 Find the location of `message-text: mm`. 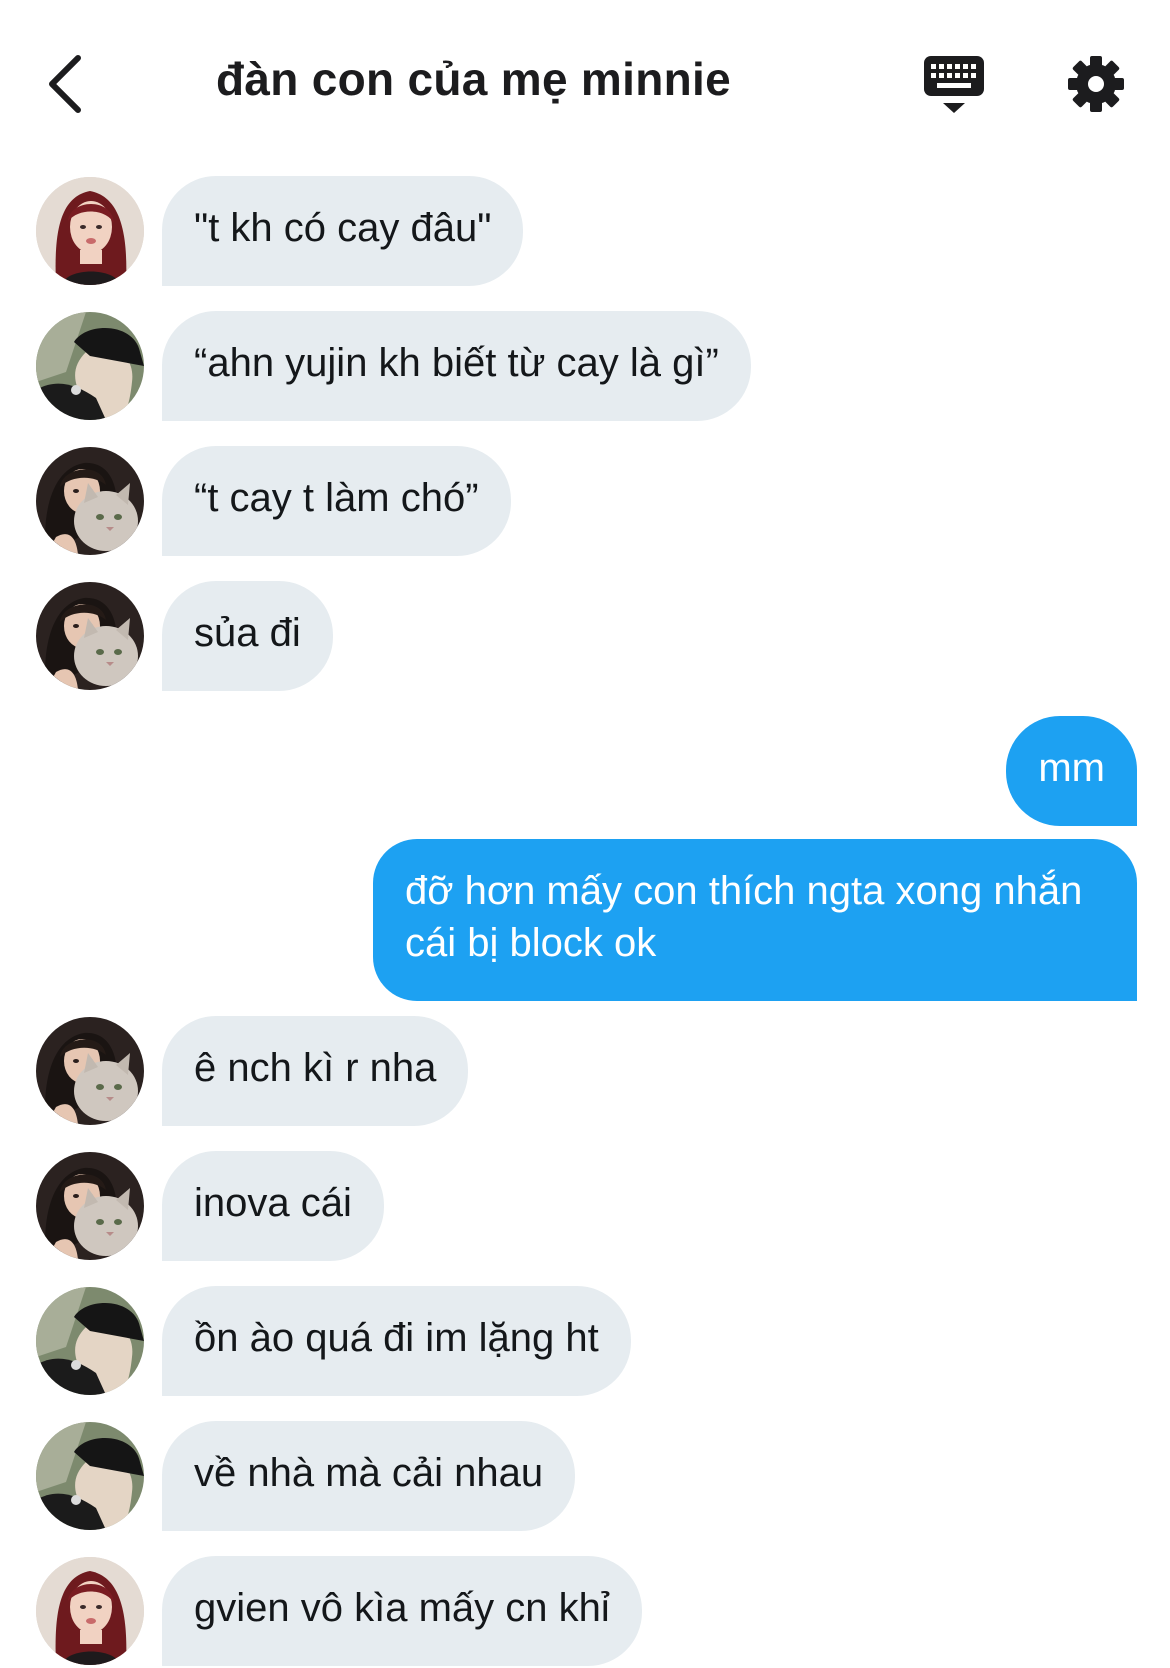

message-text: mm is located at coordinates (1071, 768).